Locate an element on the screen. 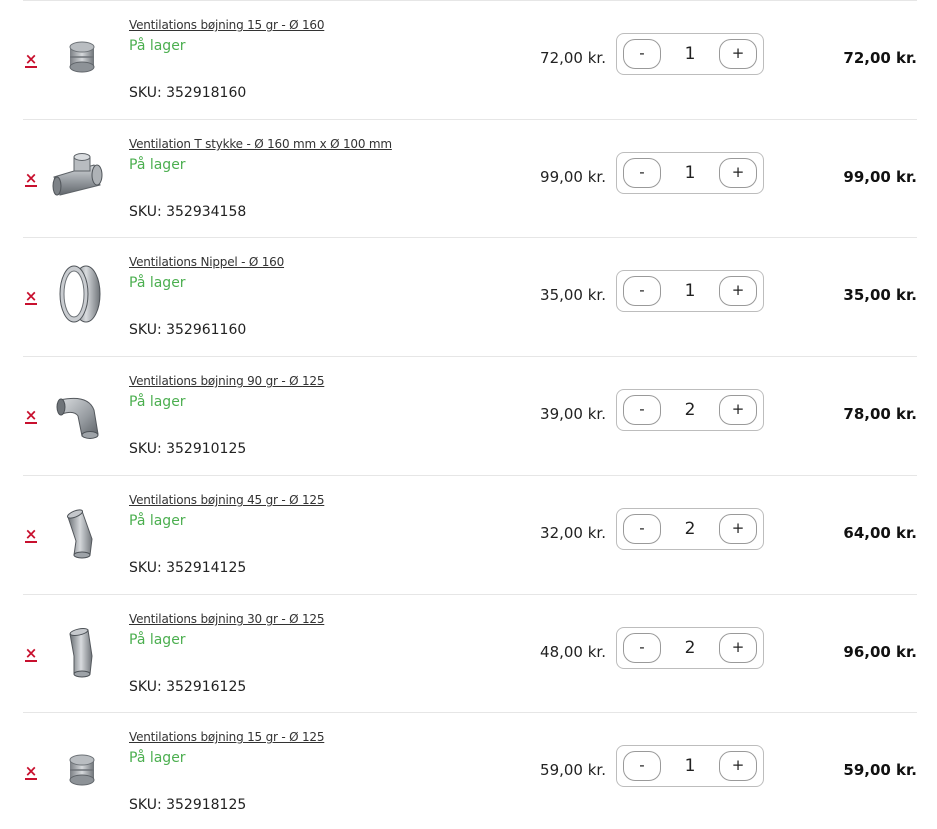 This screenshot has width=937, height=829. duct-nipple-ring-image is located at coordinates (80, 294).